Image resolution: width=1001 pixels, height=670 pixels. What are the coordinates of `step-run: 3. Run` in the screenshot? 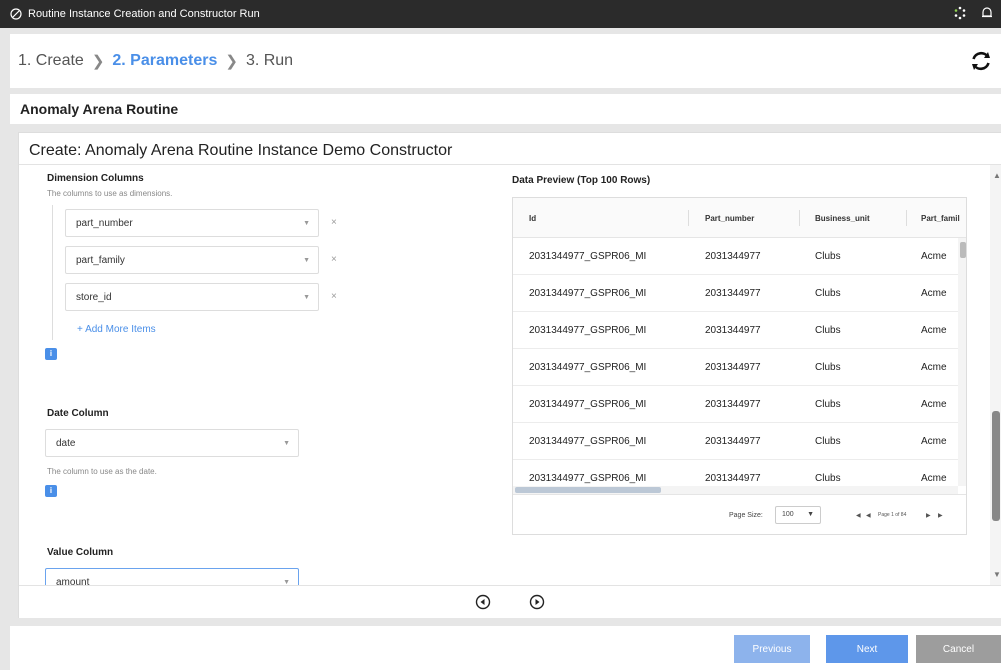 It's located at (269, 61).